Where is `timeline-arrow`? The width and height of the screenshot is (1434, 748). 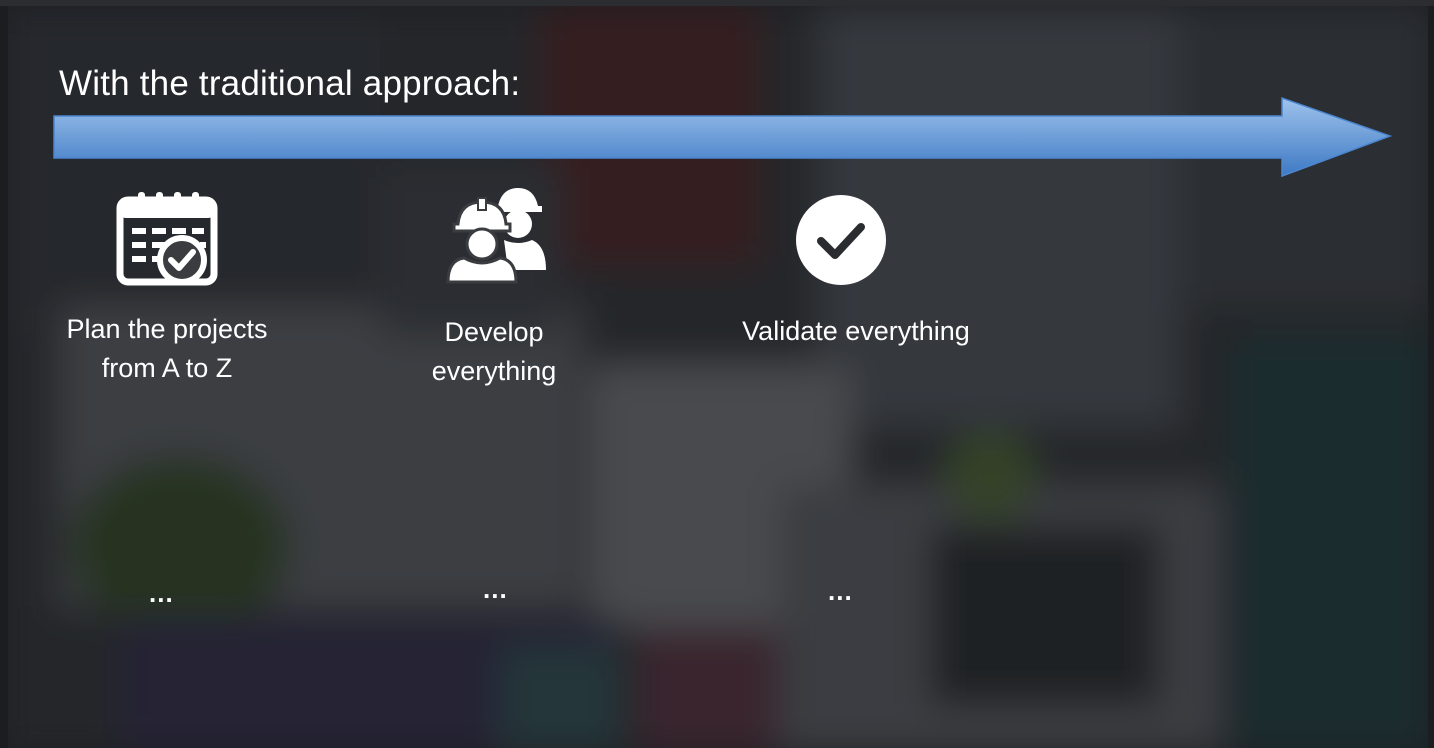 timeline-arrow is located at coordinates (723, 137).